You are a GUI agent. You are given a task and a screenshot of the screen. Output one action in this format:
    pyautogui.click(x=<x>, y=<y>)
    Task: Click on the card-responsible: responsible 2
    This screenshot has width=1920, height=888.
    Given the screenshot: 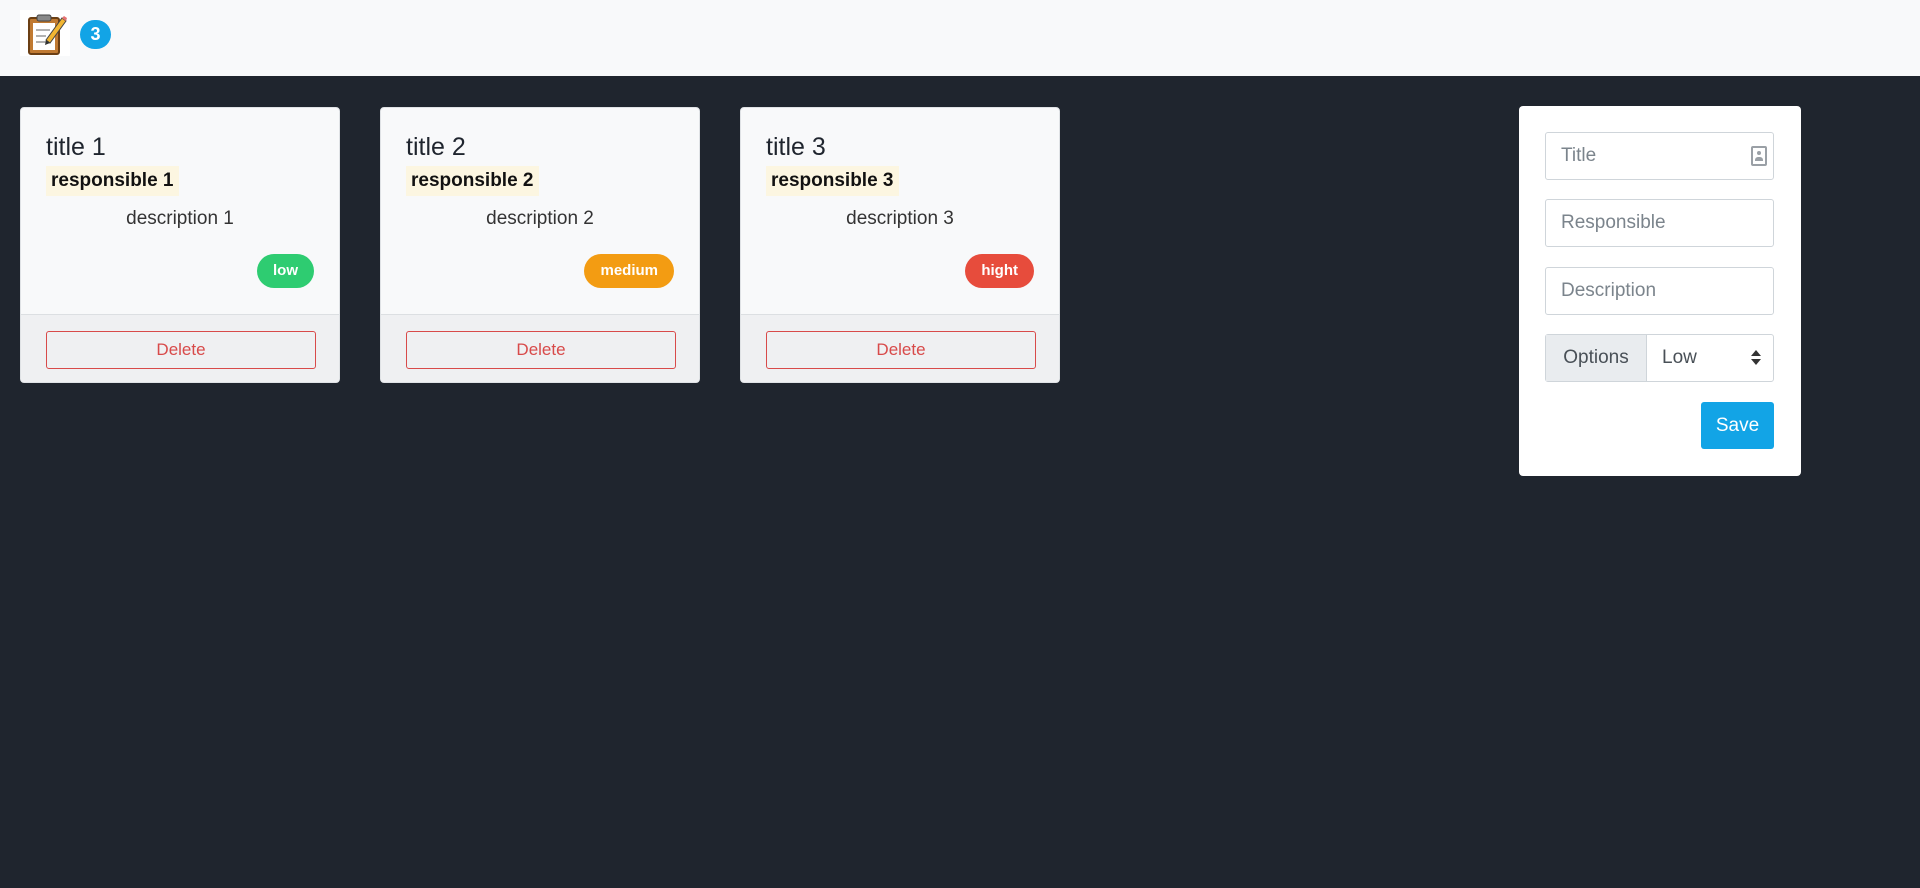 What is the action you would take?
    pyautogui.click(x=472, y=181)
    